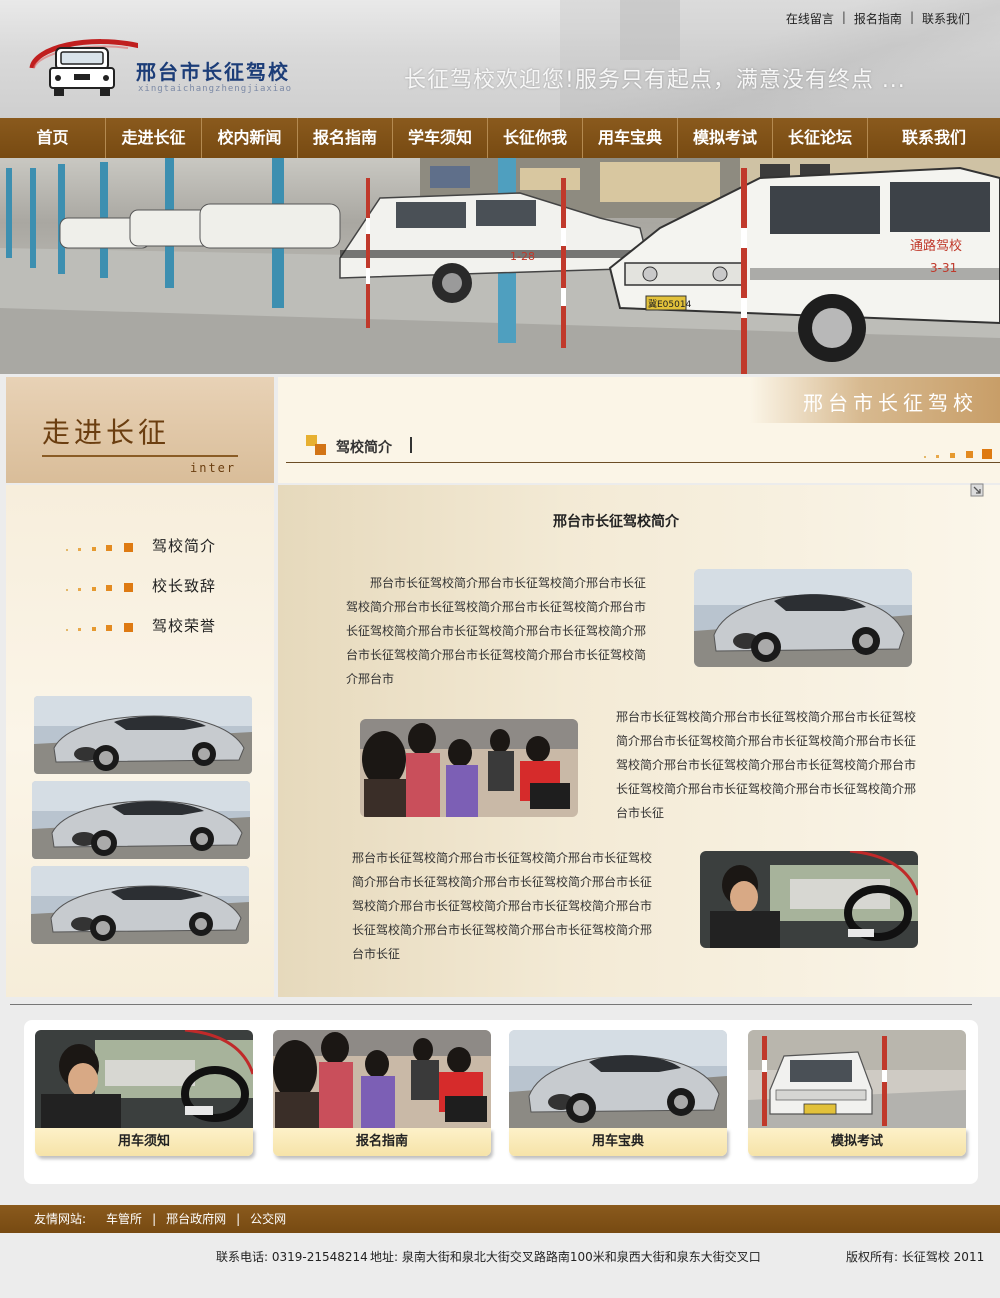  Describe the element at coordinates (184, 626) in the screenshot. I see `sub-menu-label: 驾校荣誉` at that location.